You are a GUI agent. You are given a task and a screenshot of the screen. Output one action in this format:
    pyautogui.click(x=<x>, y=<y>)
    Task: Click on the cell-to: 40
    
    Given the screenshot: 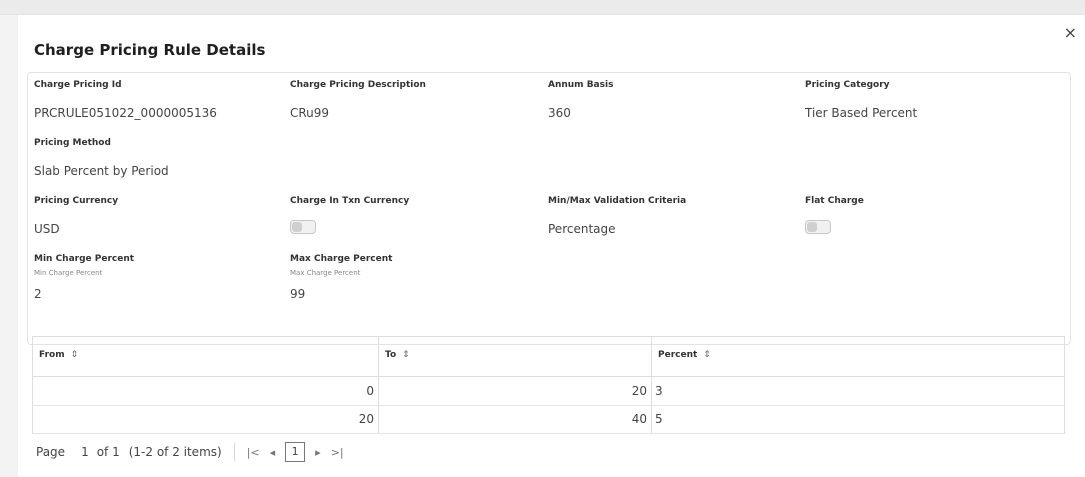 What is the action you would take?
    pyautogui.click(x=515, y=419)
    